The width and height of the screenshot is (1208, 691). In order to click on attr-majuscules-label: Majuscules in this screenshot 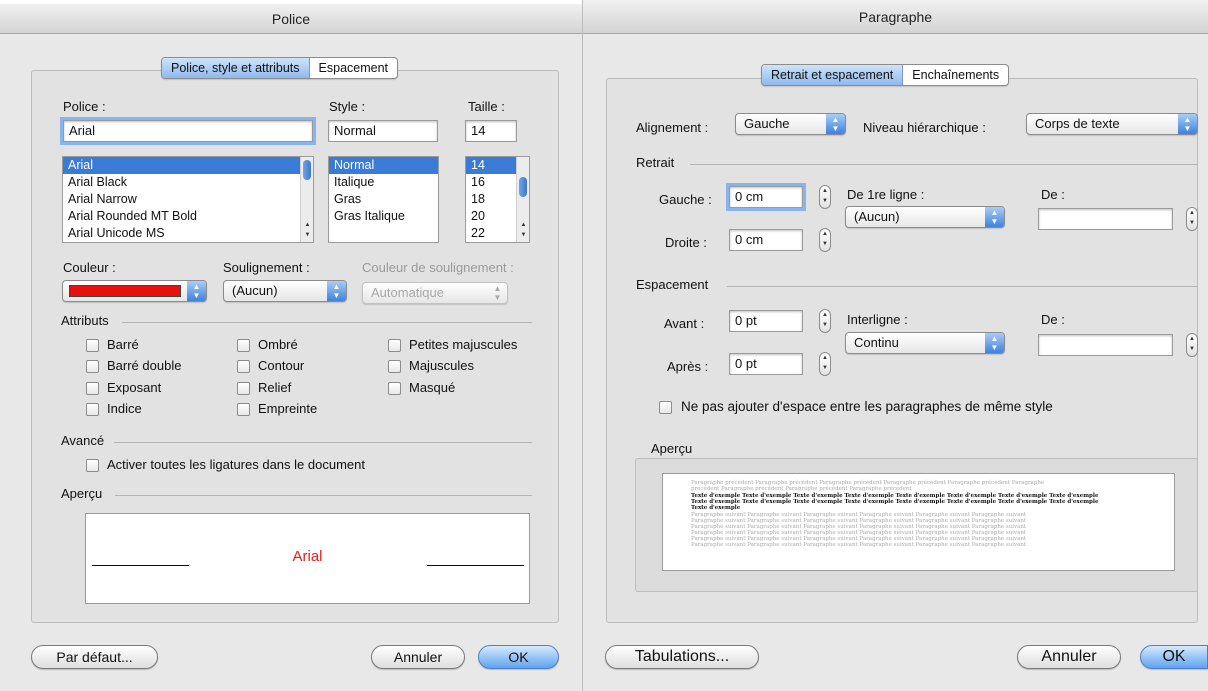, I will do `click(442, 365)`.